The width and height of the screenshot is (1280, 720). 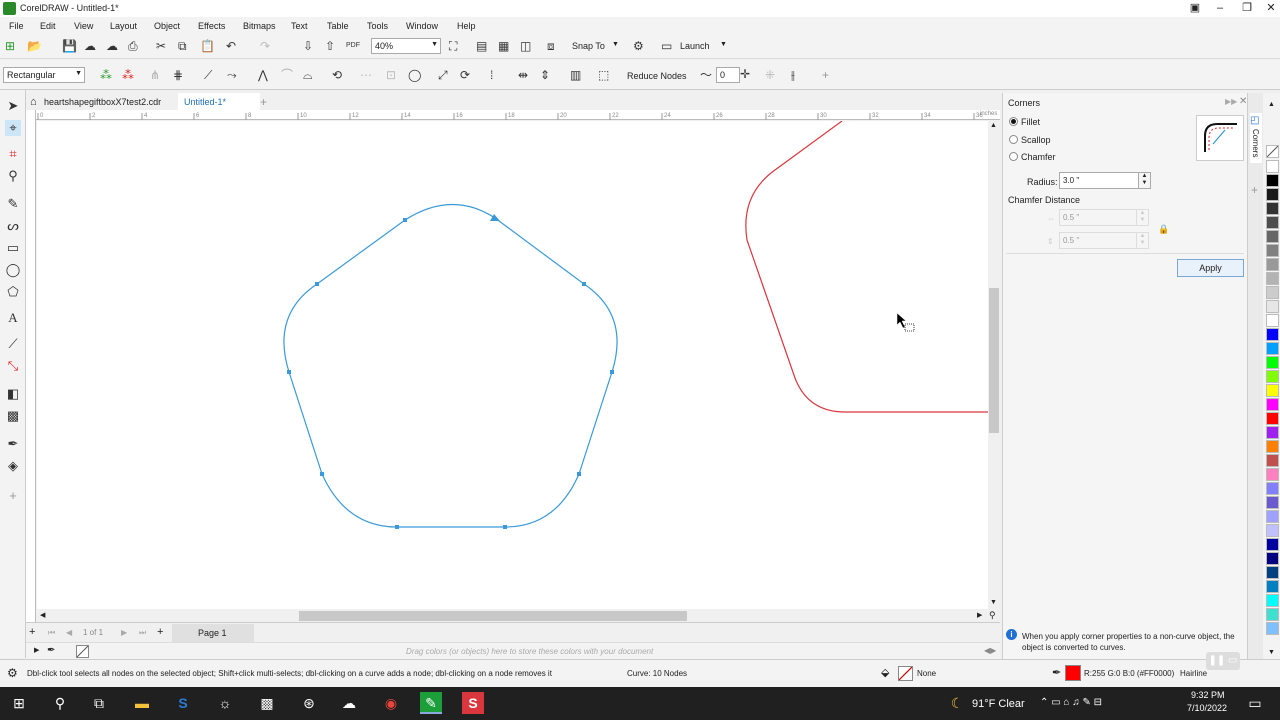 I want to click on undo-icon: ↶, so click(x=231, y=46).